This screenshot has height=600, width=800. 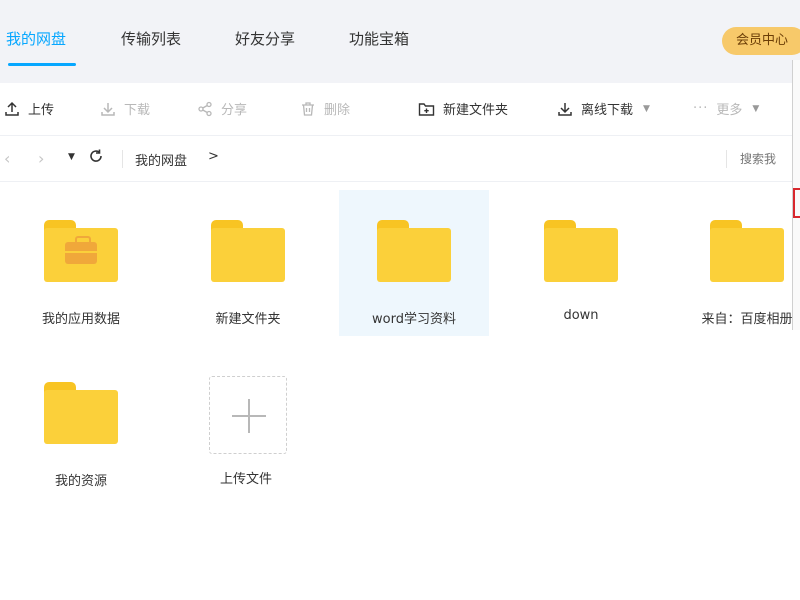 I want to click on highlight-marker, so click(x=796, y=203).